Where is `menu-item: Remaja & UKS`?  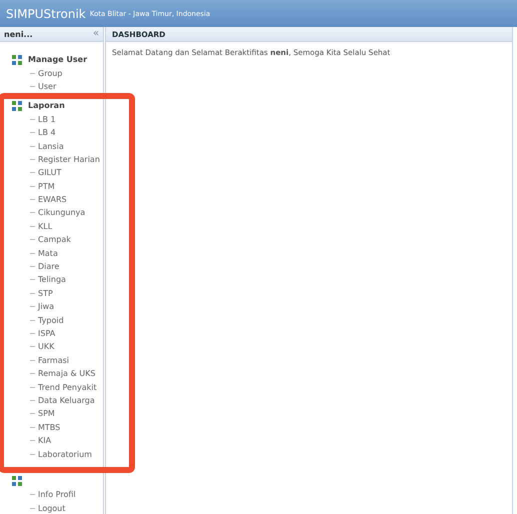 menu-item: Remaja & UKS is located at coordinates (67, 373).